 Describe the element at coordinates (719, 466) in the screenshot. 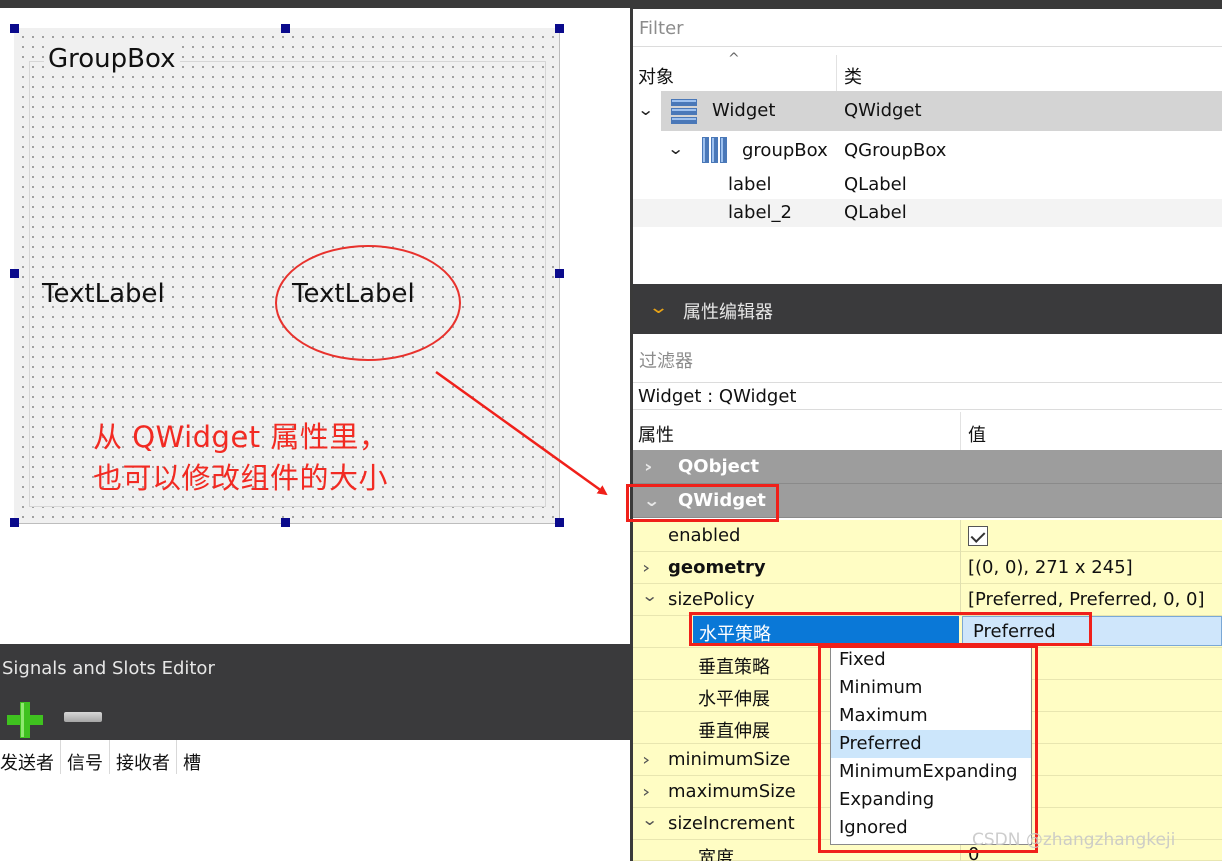

I see `section-name: QObject` at that location.